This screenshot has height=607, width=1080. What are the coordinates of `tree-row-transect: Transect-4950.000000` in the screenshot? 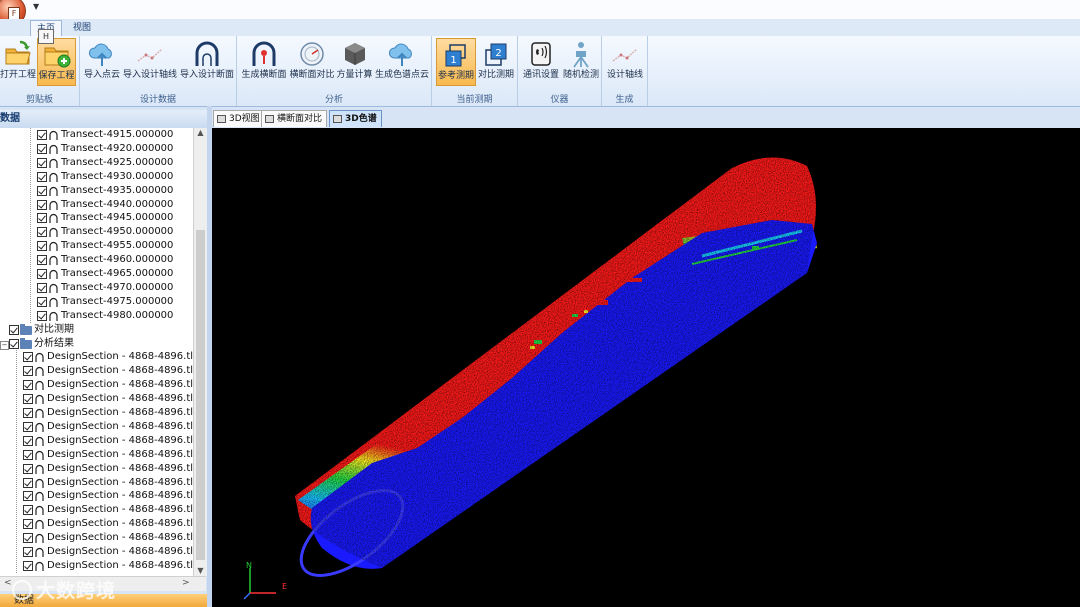 It's located at (96, 232).